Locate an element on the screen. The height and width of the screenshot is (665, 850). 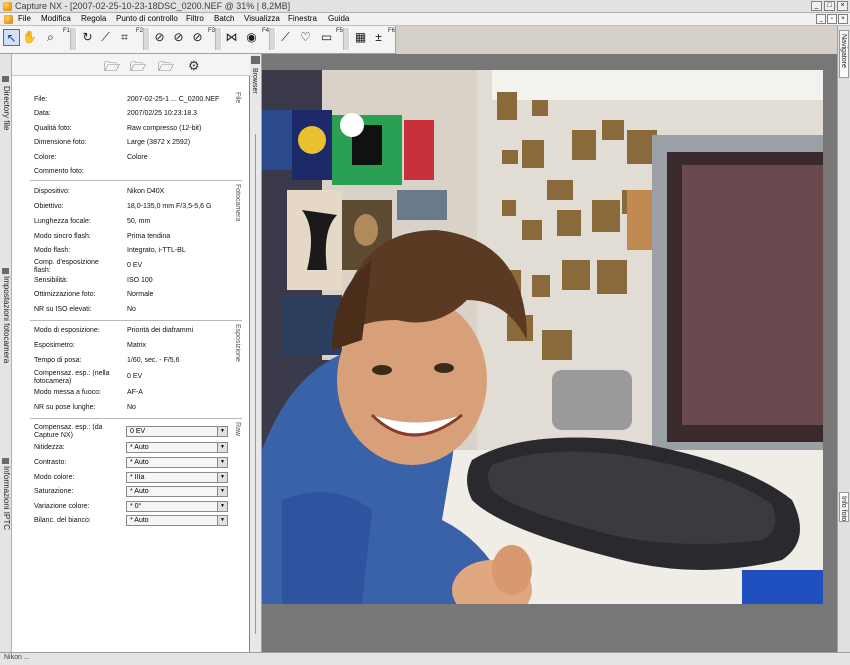
black-eyedropper-icon: ⊘ is located at coordinates (159, 37).